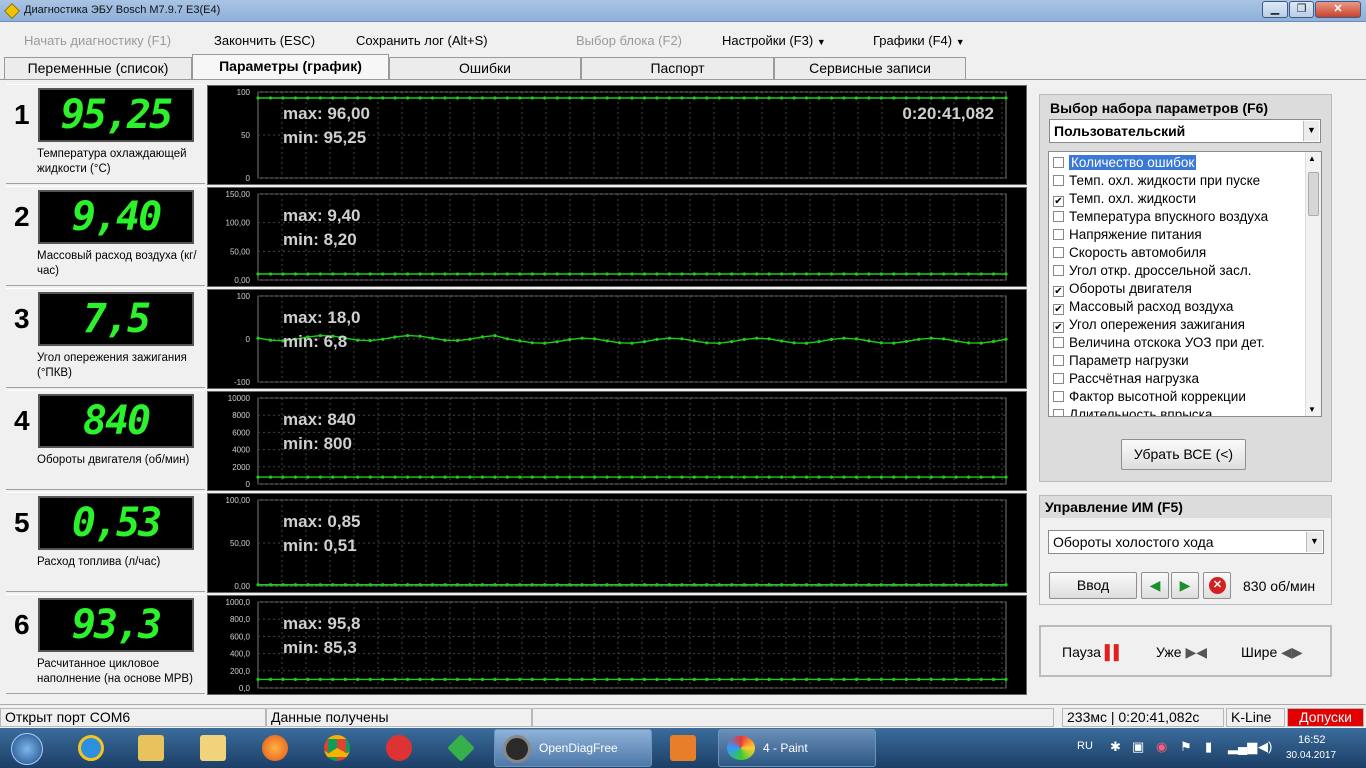 The height and width of the screenshot is (768, 1366). What do you see at coordinates (870, 68) in the screenshot?
I see `tab-service-records: Сервисные записи` at bounding box center [870, 68].